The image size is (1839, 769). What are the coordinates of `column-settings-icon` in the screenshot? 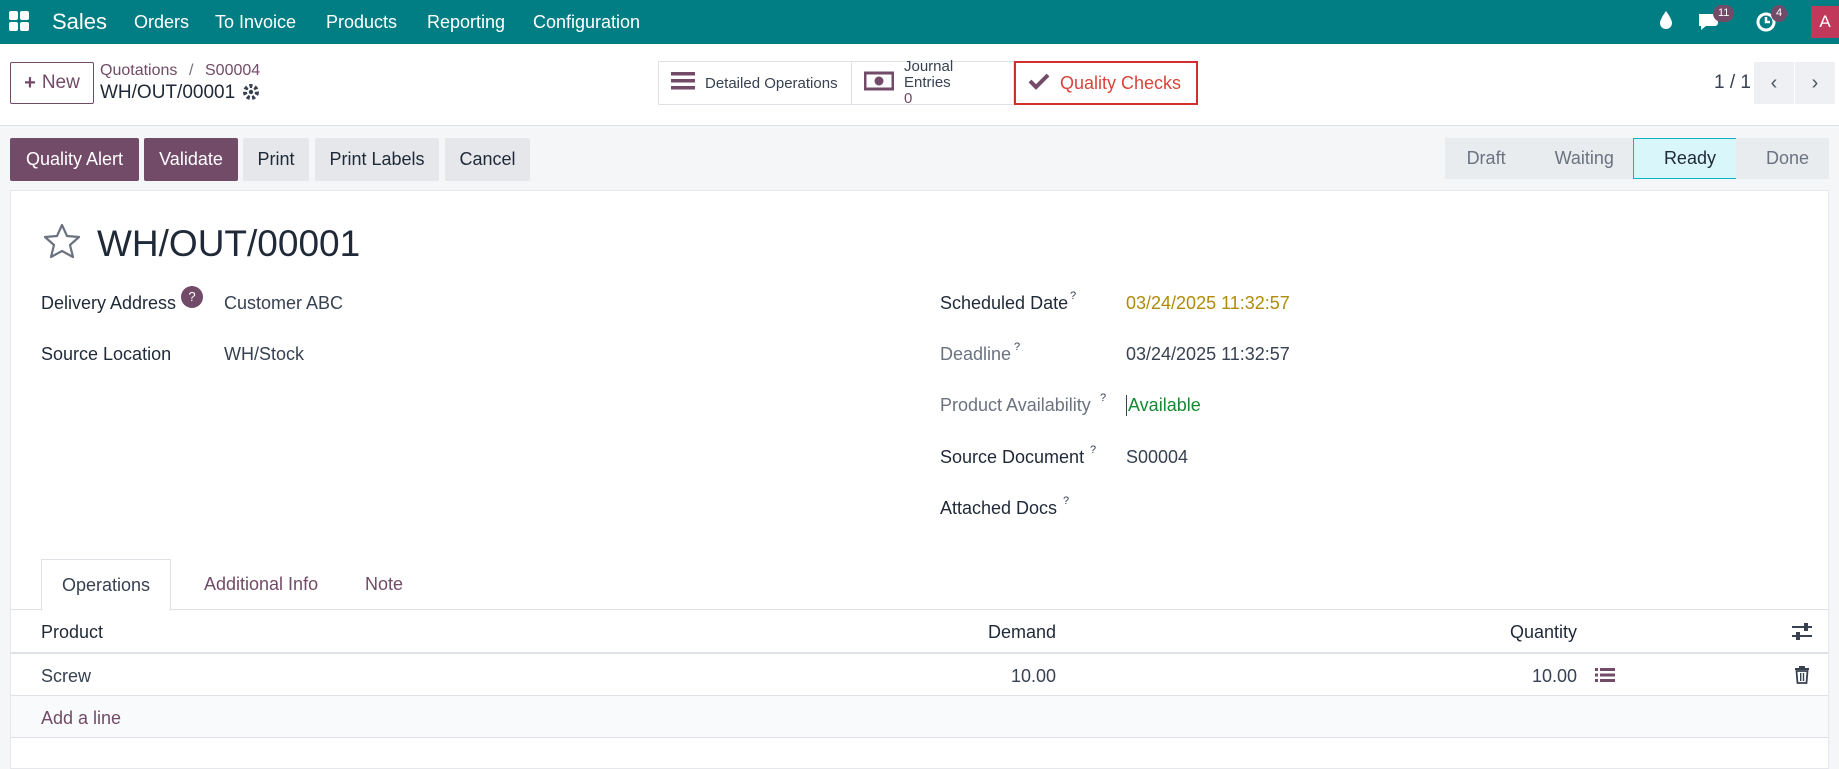 It's located at (1802, 634).